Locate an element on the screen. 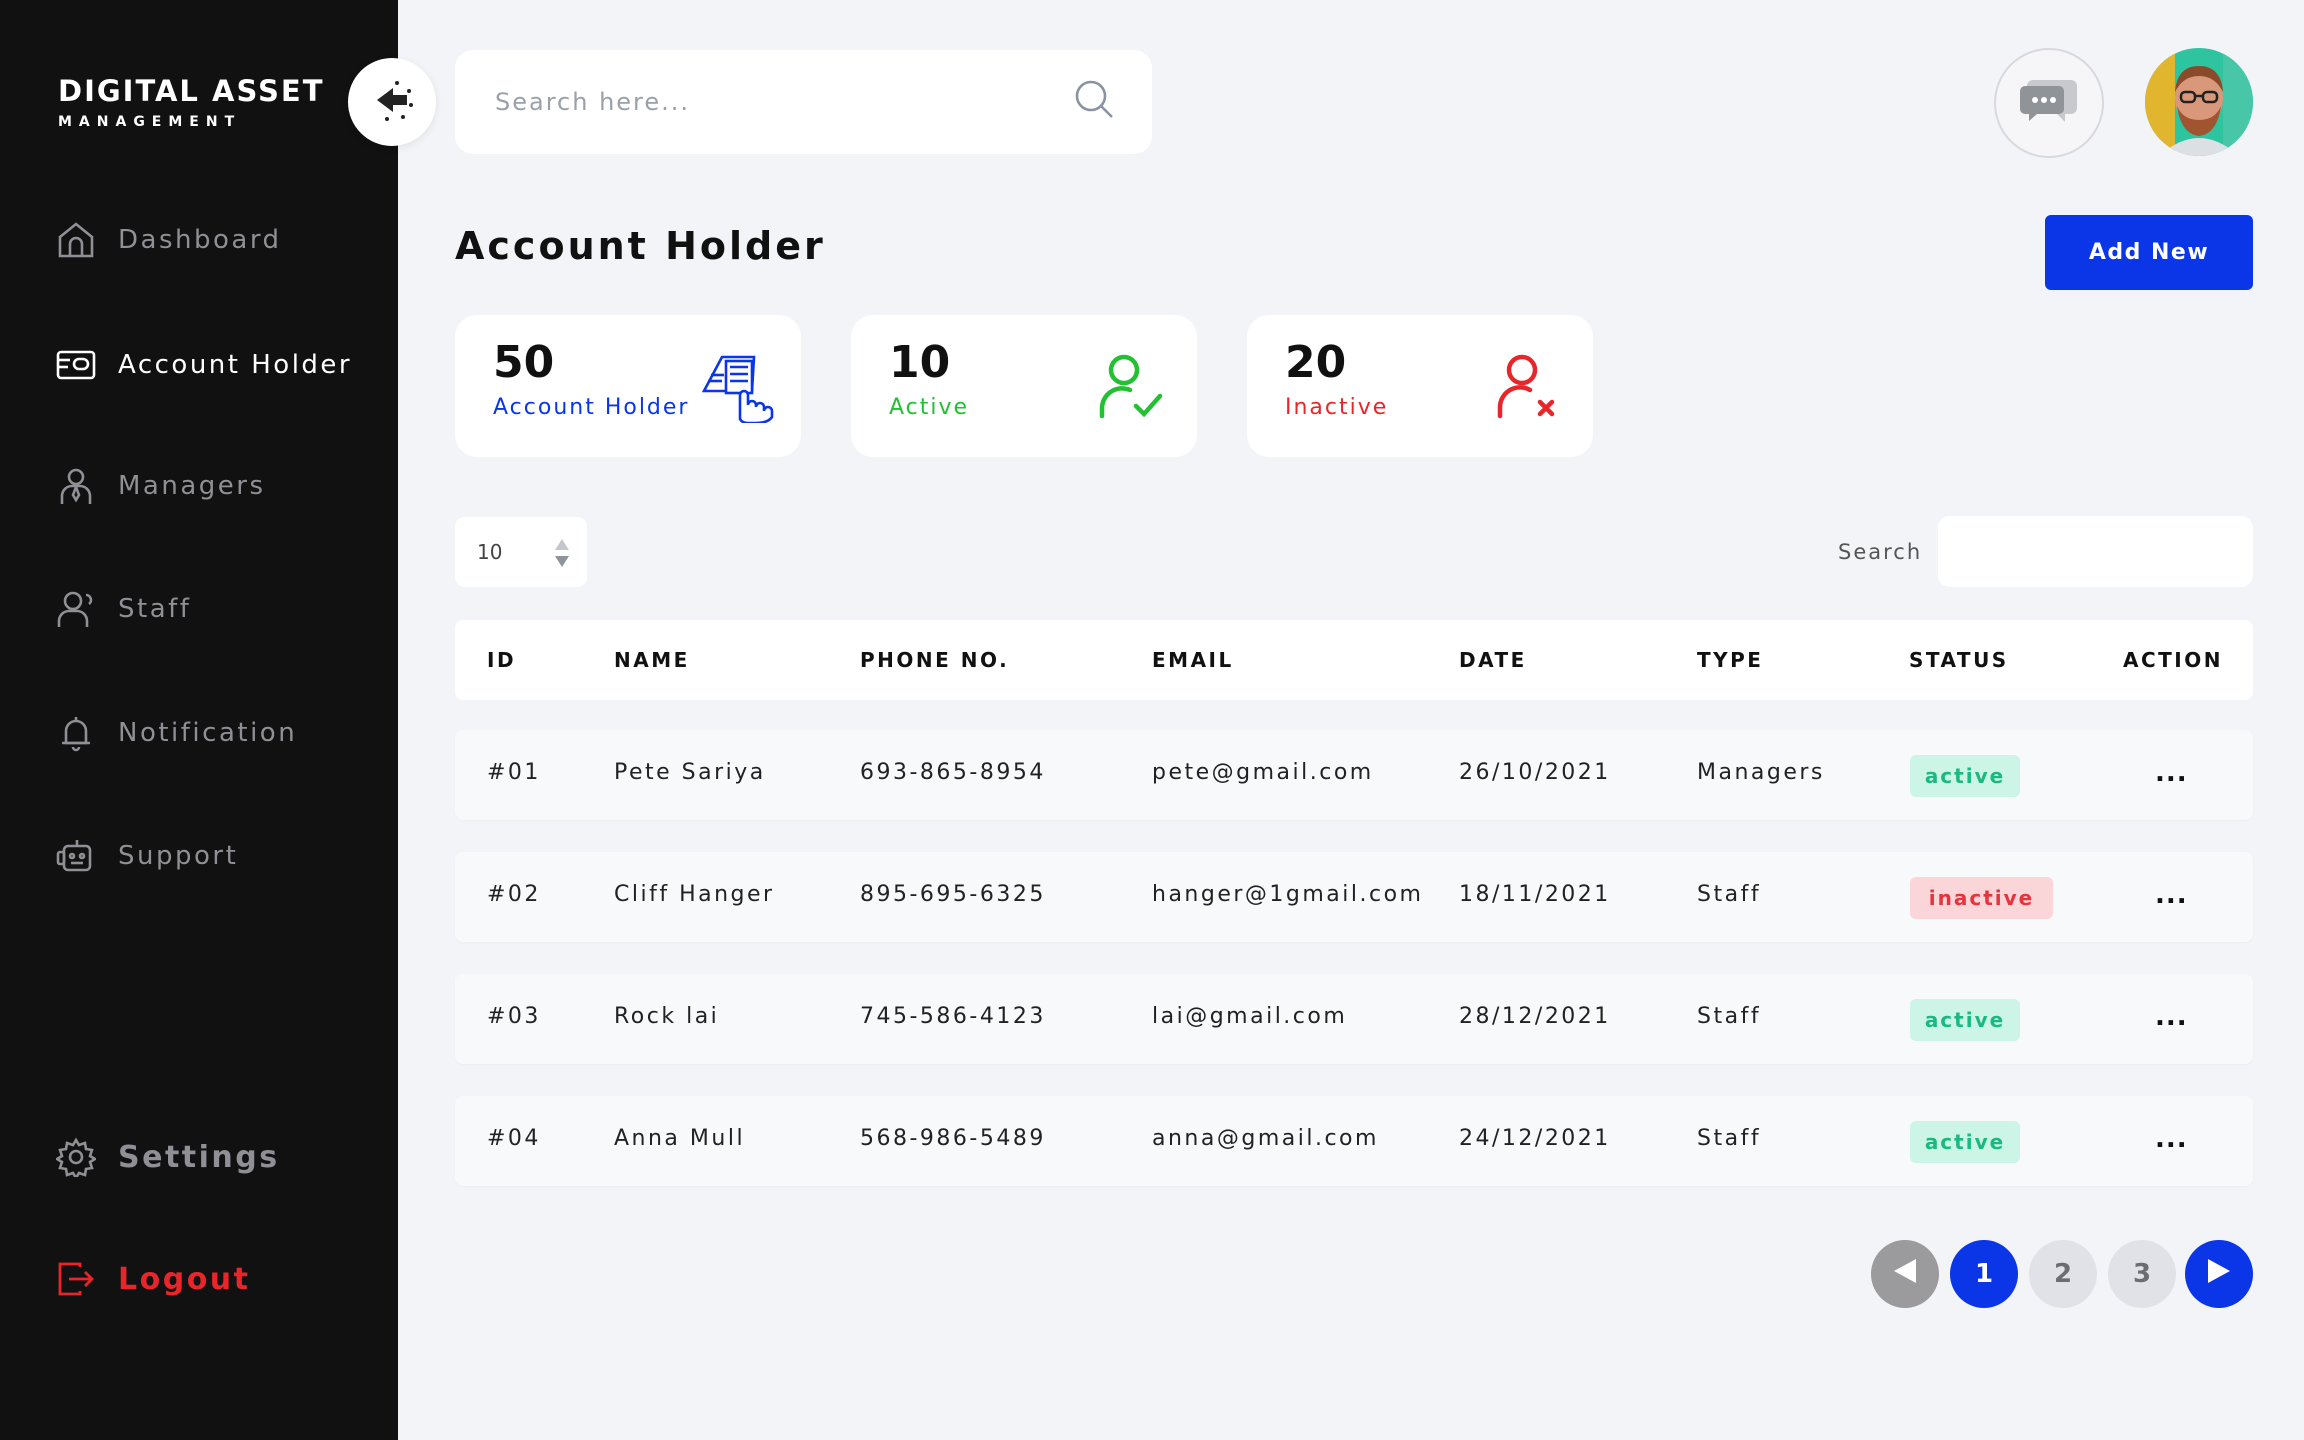  sidebar-toggle-button is located at coordinates (392, 102).